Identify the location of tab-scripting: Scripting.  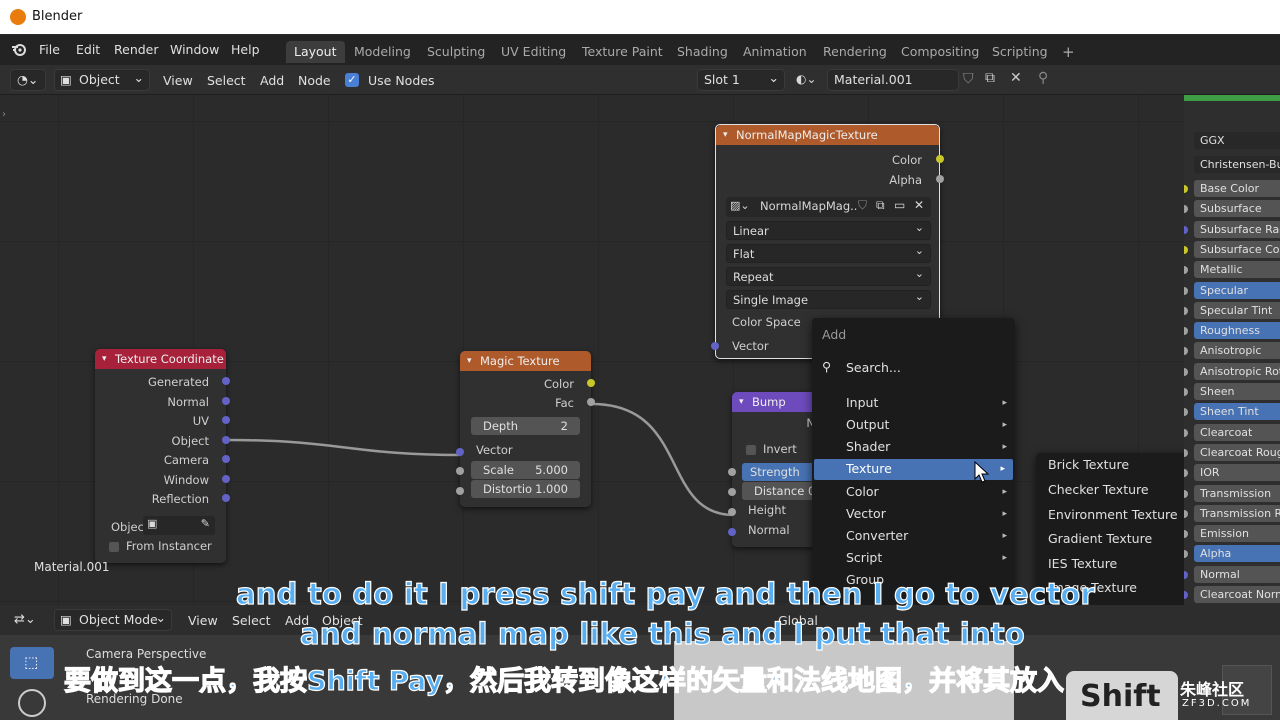
(1020, 52).